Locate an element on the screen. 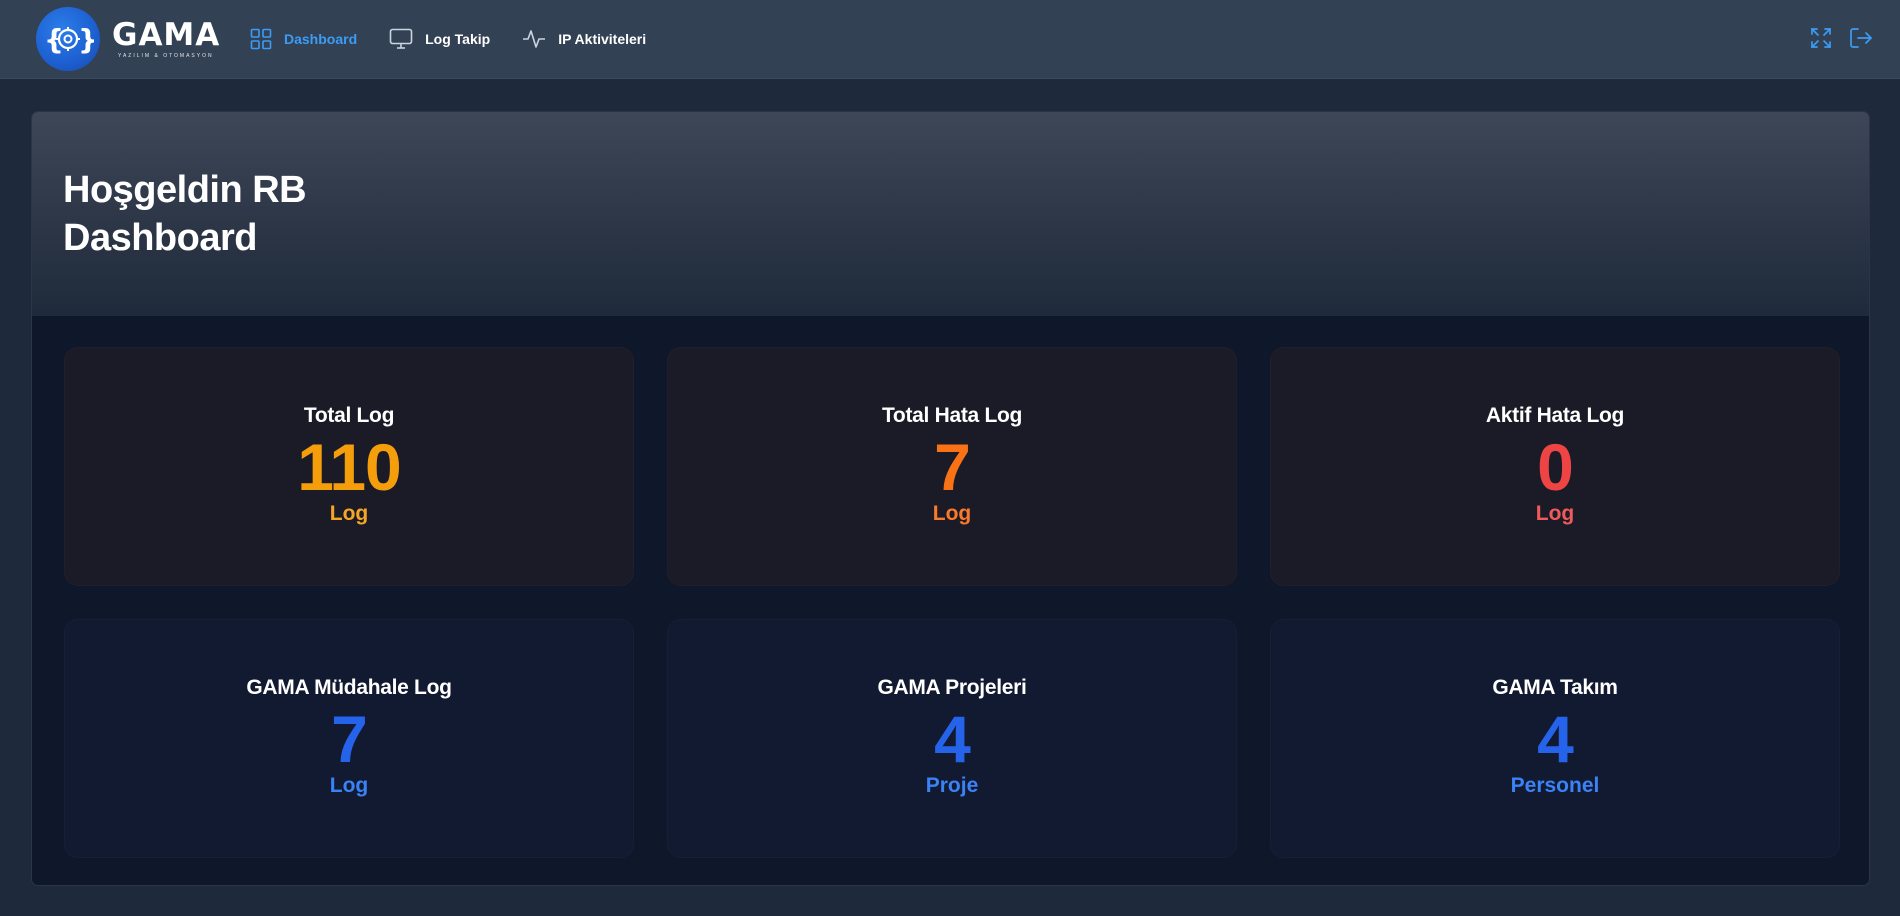 The height and width of the screenshot is (916, 1900). stat-title: Total Log is located at coordinates (349, 415).